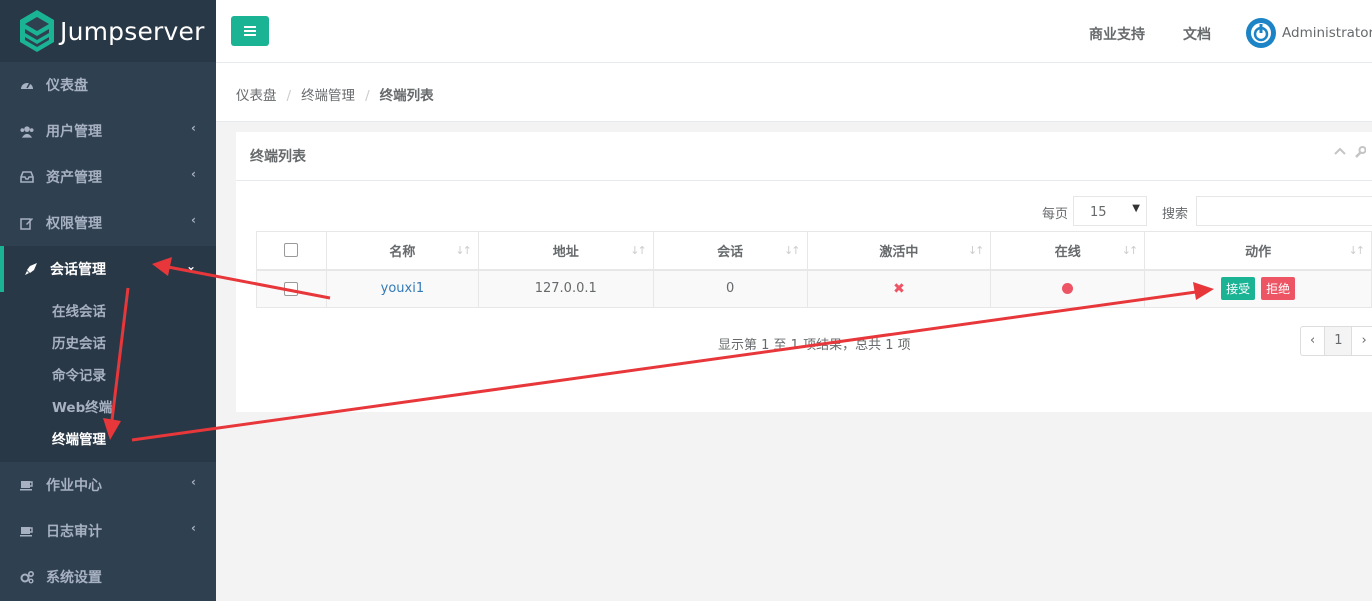 The width and height of the screenshot is (1372, 601). Describe the element at coordinates (565, 288) in the screenshot. I see `terminal-address: 127.0.0.1` at that location.